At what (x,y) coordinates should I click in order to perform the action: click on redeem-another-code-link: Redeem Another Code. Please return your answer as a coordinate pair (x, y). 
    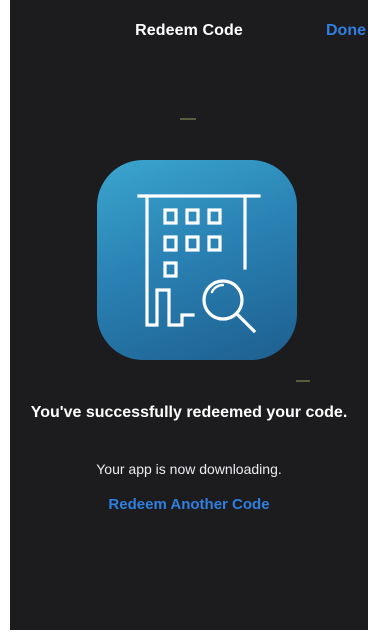
    Looking at the image, I should click on (189, 504).